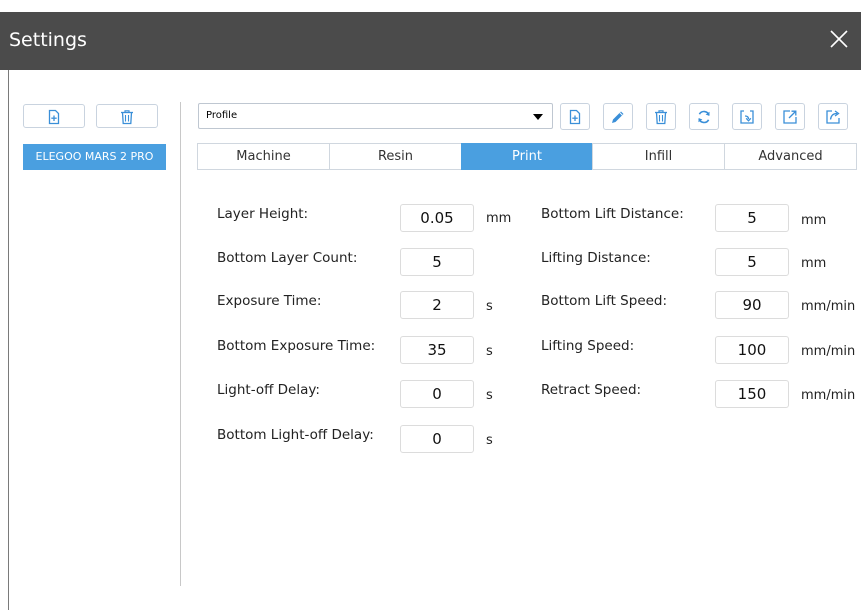  I want to click on retract-speed-unit: mm/min, so click(828, 395).